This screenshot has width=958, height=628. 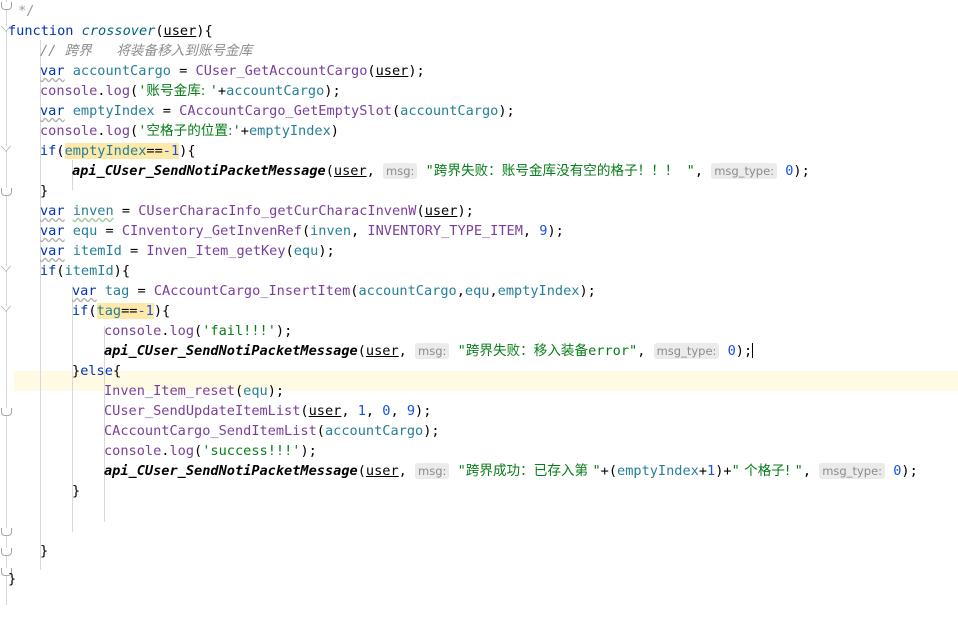 I want to click on code-line: console.log('fail!!!');, so click(x=479, y=330).